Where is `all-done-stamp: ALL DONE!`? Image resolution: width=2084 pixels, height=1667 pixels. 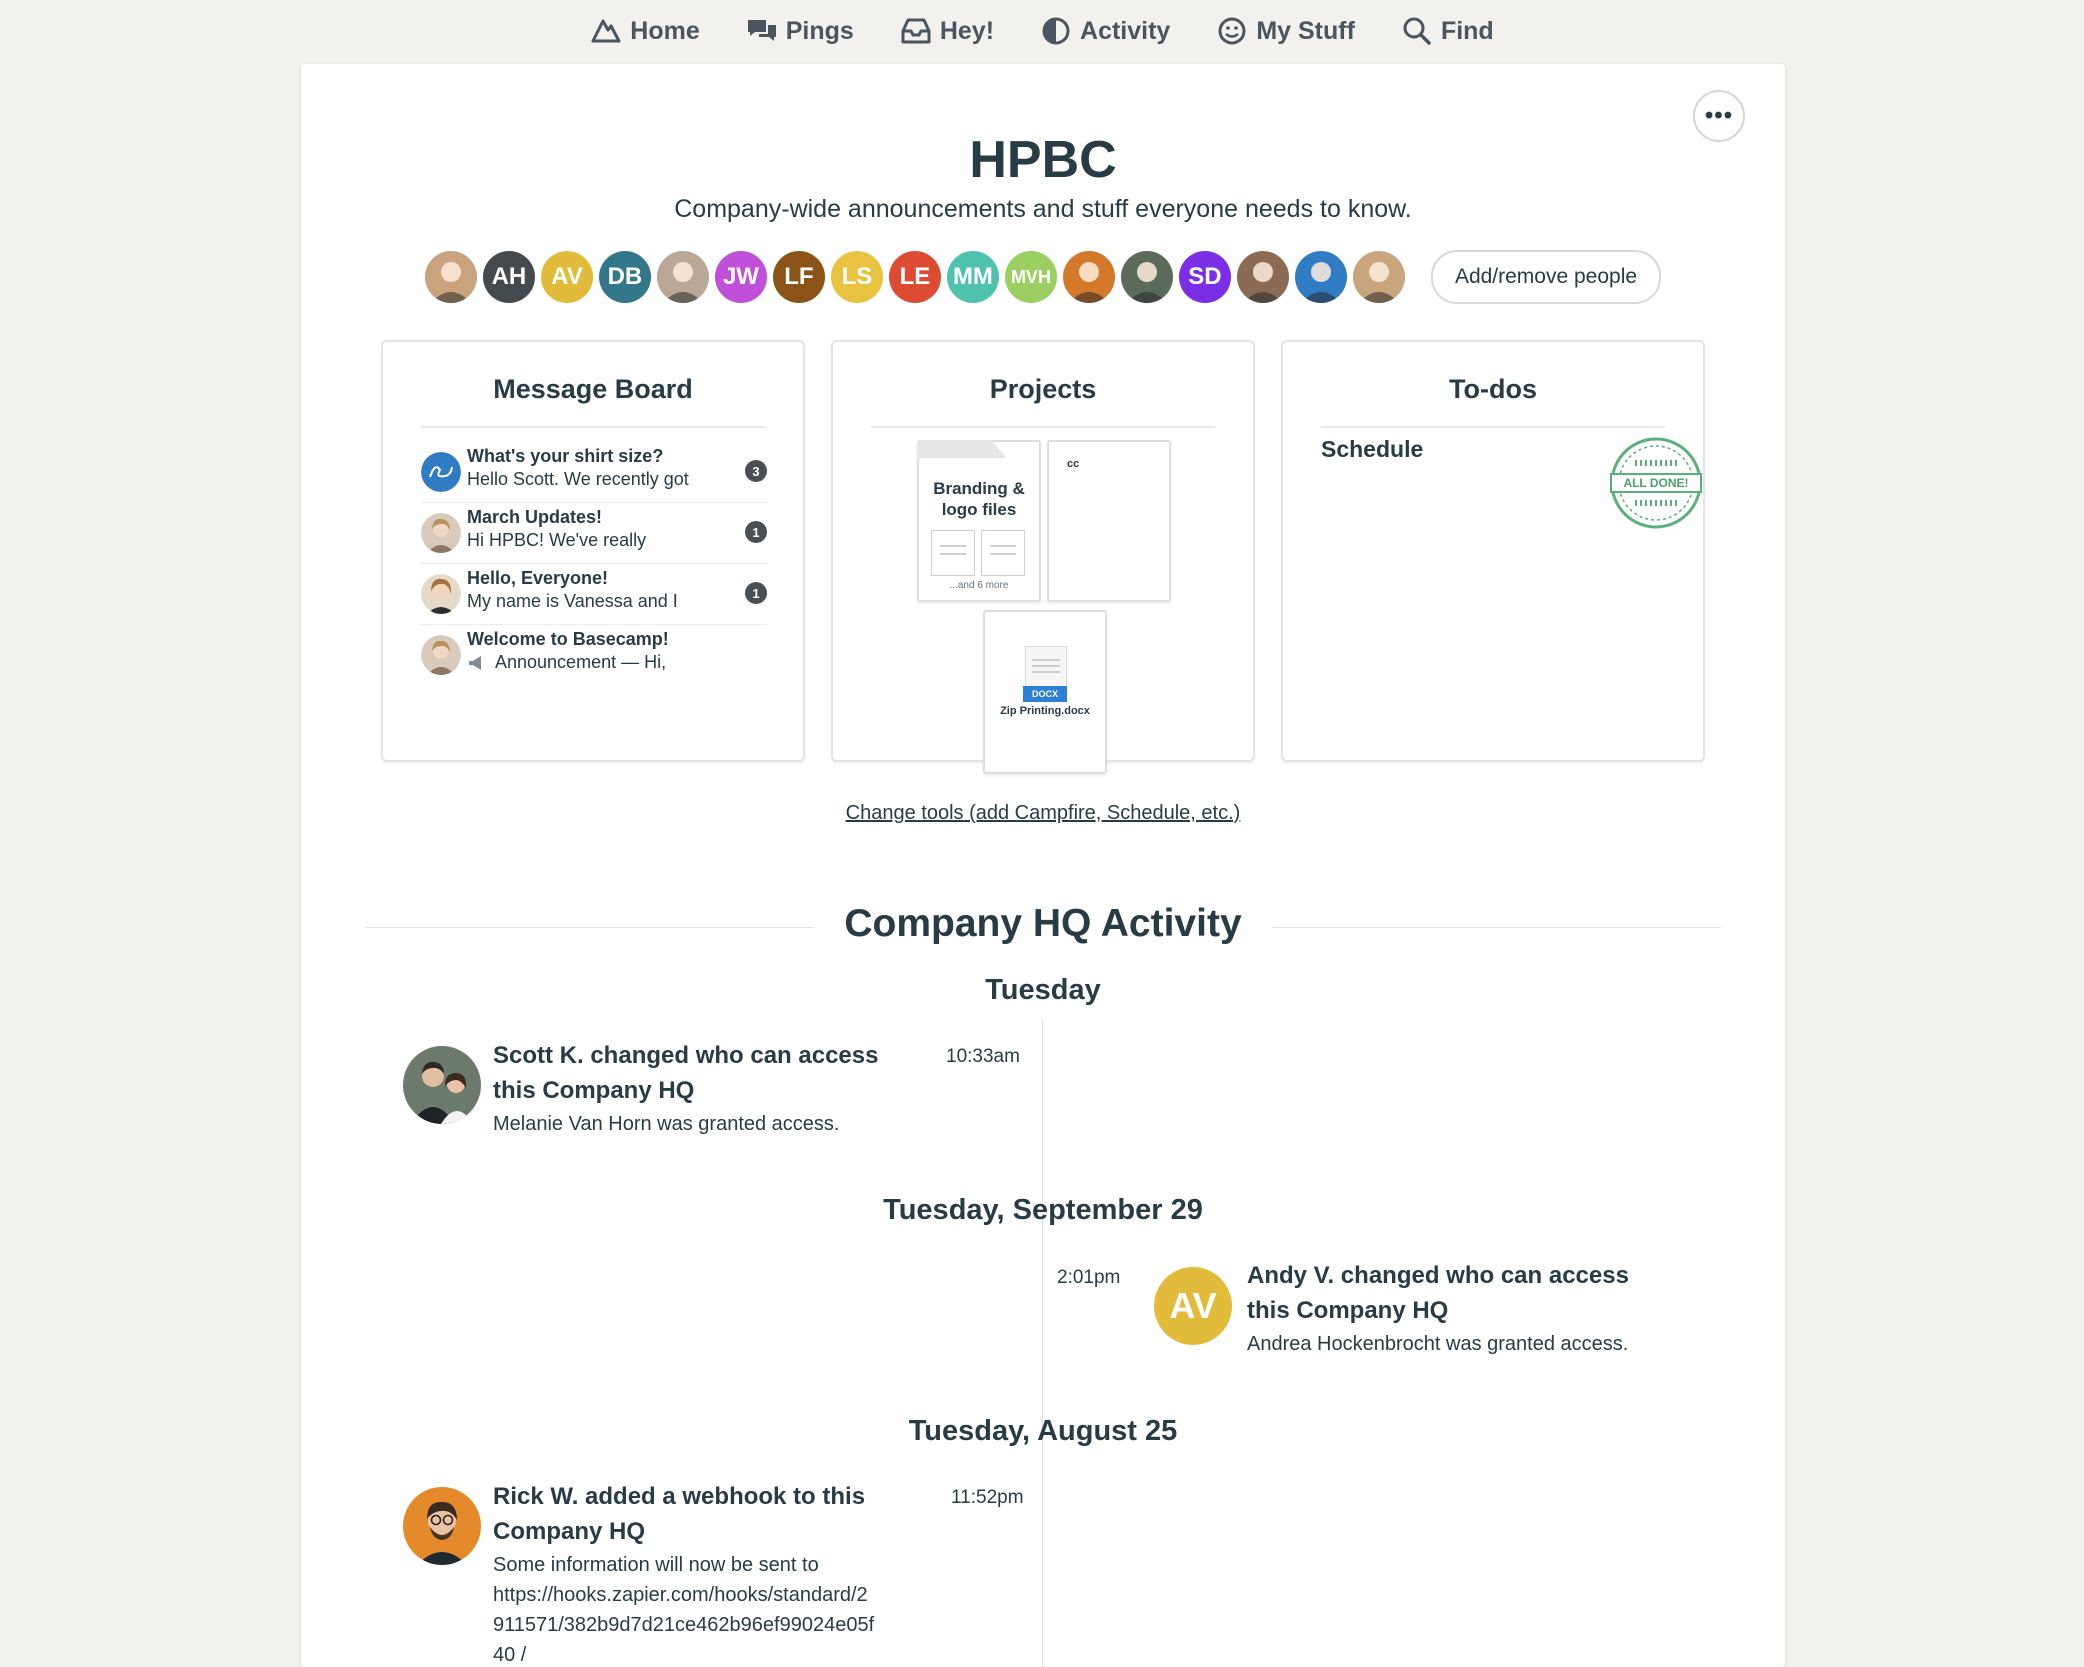
all-done-stamp: ALL DONE! is located at coordinates (1656, 483).